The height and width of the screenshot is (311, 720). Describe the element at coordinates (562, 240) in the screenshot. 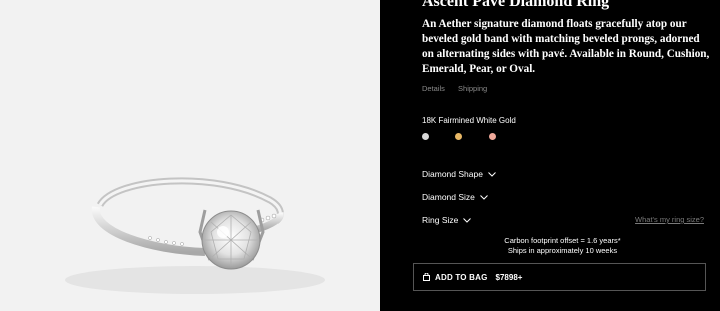

I see `carbon-footprint-text: Carbon footprint offset = 1.6 years*` at that location.